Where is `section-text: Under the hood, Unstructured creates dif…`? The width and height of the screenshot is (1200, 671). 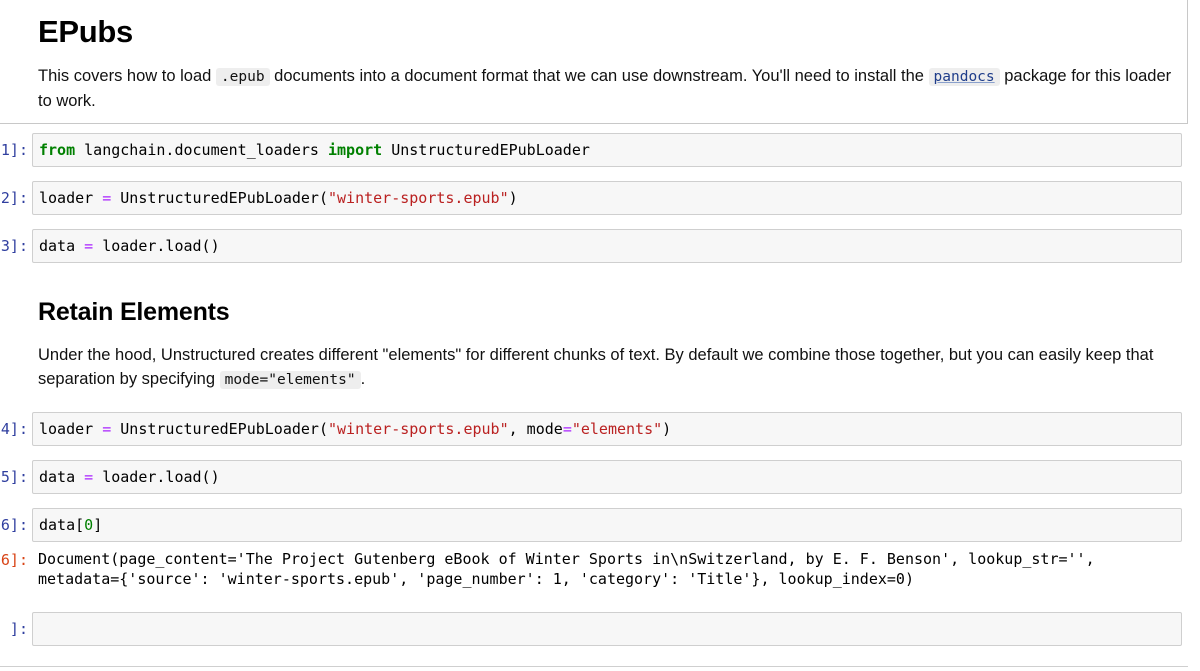
section-text: Under the hood, Unstructured creates dif… is located at coordinates (596, 355).